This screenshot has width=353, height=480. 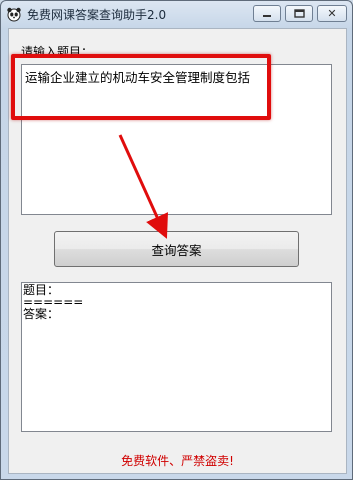 What do you see at coordinates (97, 15) in the screenshot?
I see `window-title: 免费网课答案查询助手2.0` at bounding box center [97, 15].